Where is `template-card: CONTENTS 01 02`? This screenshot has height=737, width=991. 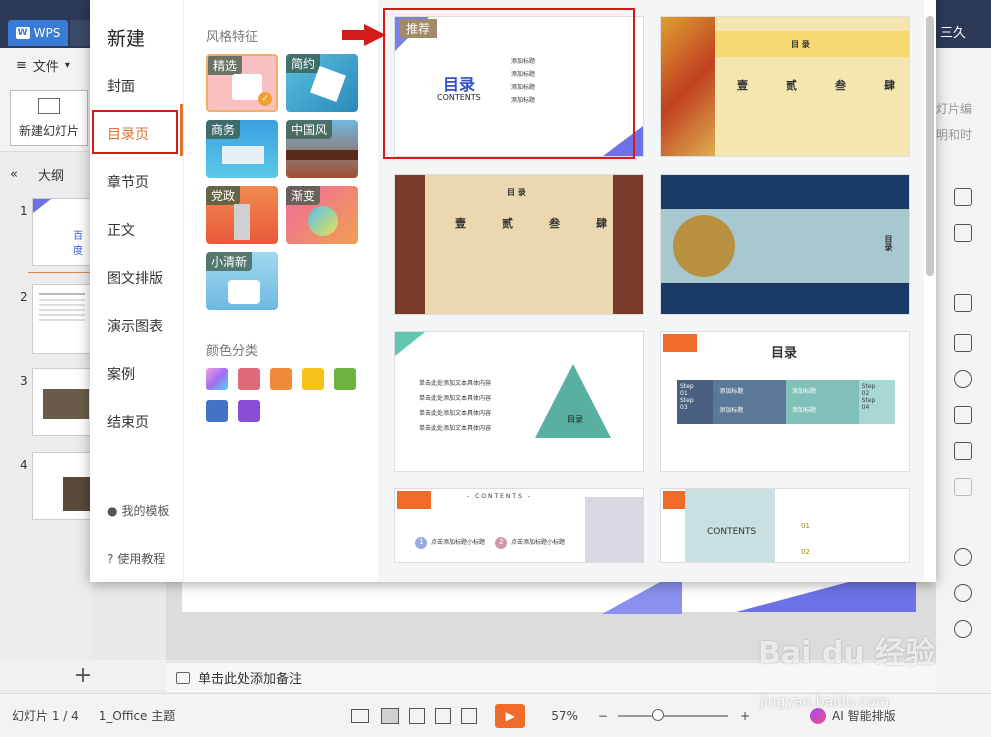
template-card: CONTENTS 01 02 is located at coordinates (785, 525).